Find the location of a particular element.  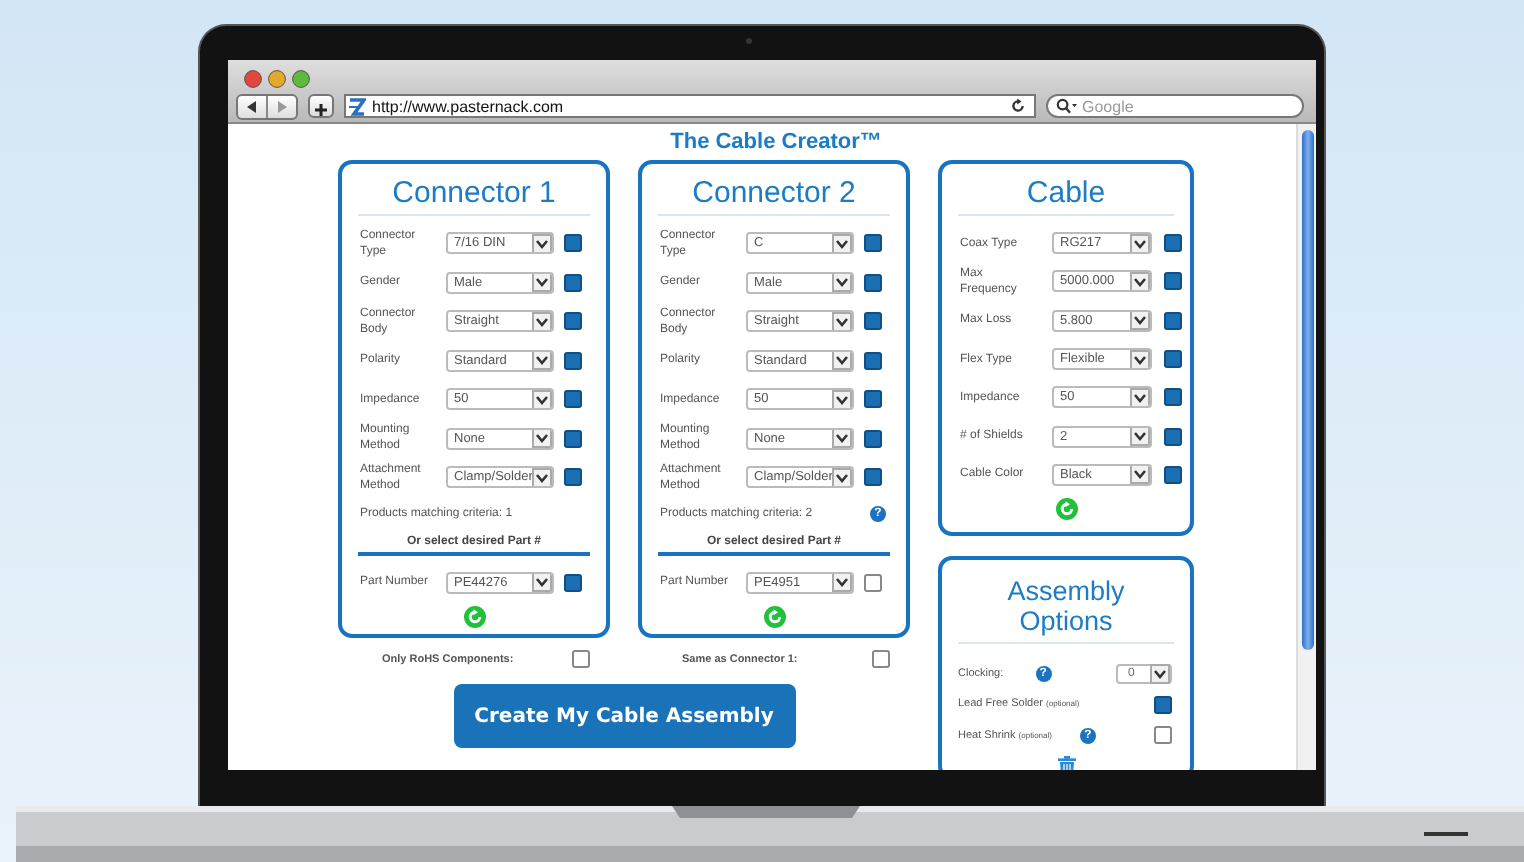

search-icon is located at coordinates (1067, 106).